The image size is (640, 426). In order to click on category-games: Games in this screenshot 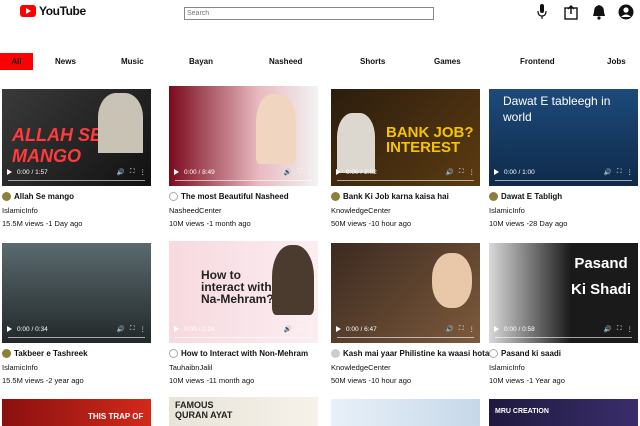, I will do `click(447, 61)`.